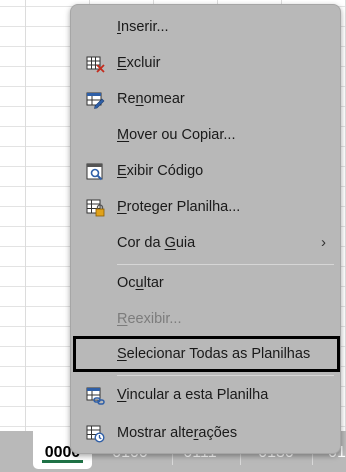 This screenshot has height=472, width=346. What do you see at coordinates (95, 396) in the screenshot?
I see `link-sheet-icon` at bounding box center [95, 396].